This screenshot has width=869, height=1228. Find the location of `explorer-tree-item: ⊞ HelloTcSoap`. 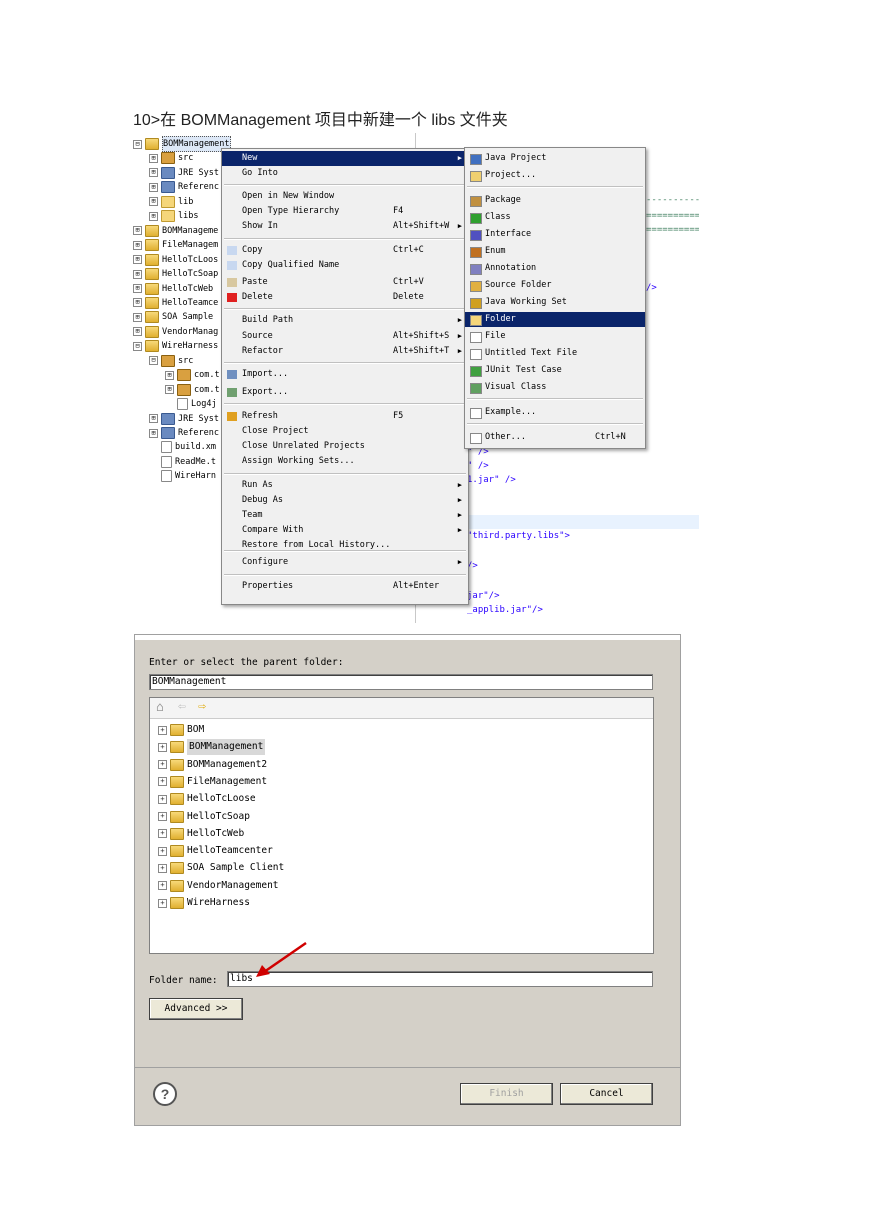

explorer-tree-item: ⊞ HelloTcSoap is located at coordinates (175, 274).